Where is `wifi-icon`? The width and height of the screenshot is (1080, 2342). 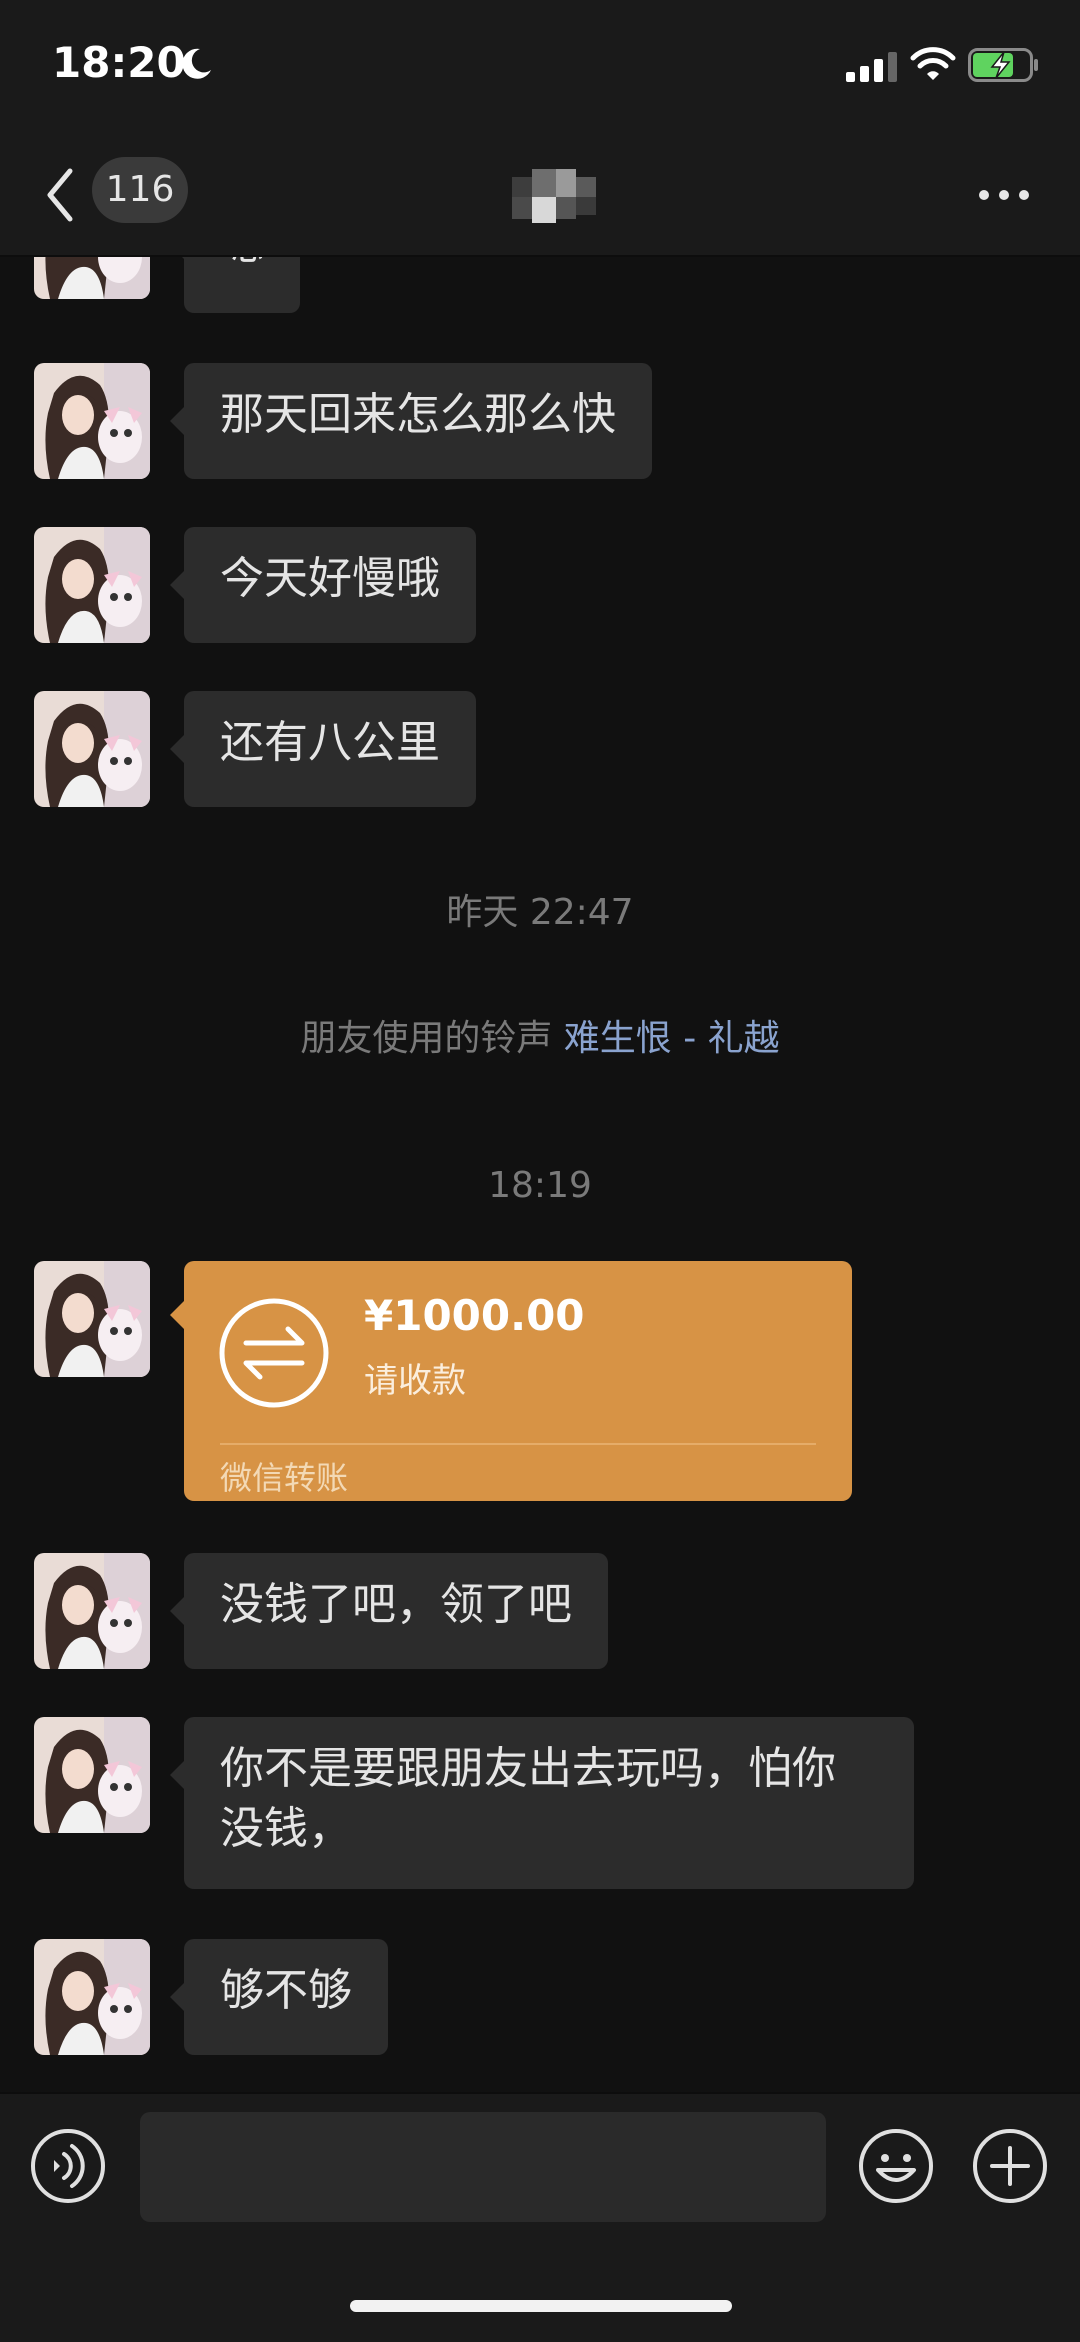
wifi-icon is located at coordinates (933, 63).